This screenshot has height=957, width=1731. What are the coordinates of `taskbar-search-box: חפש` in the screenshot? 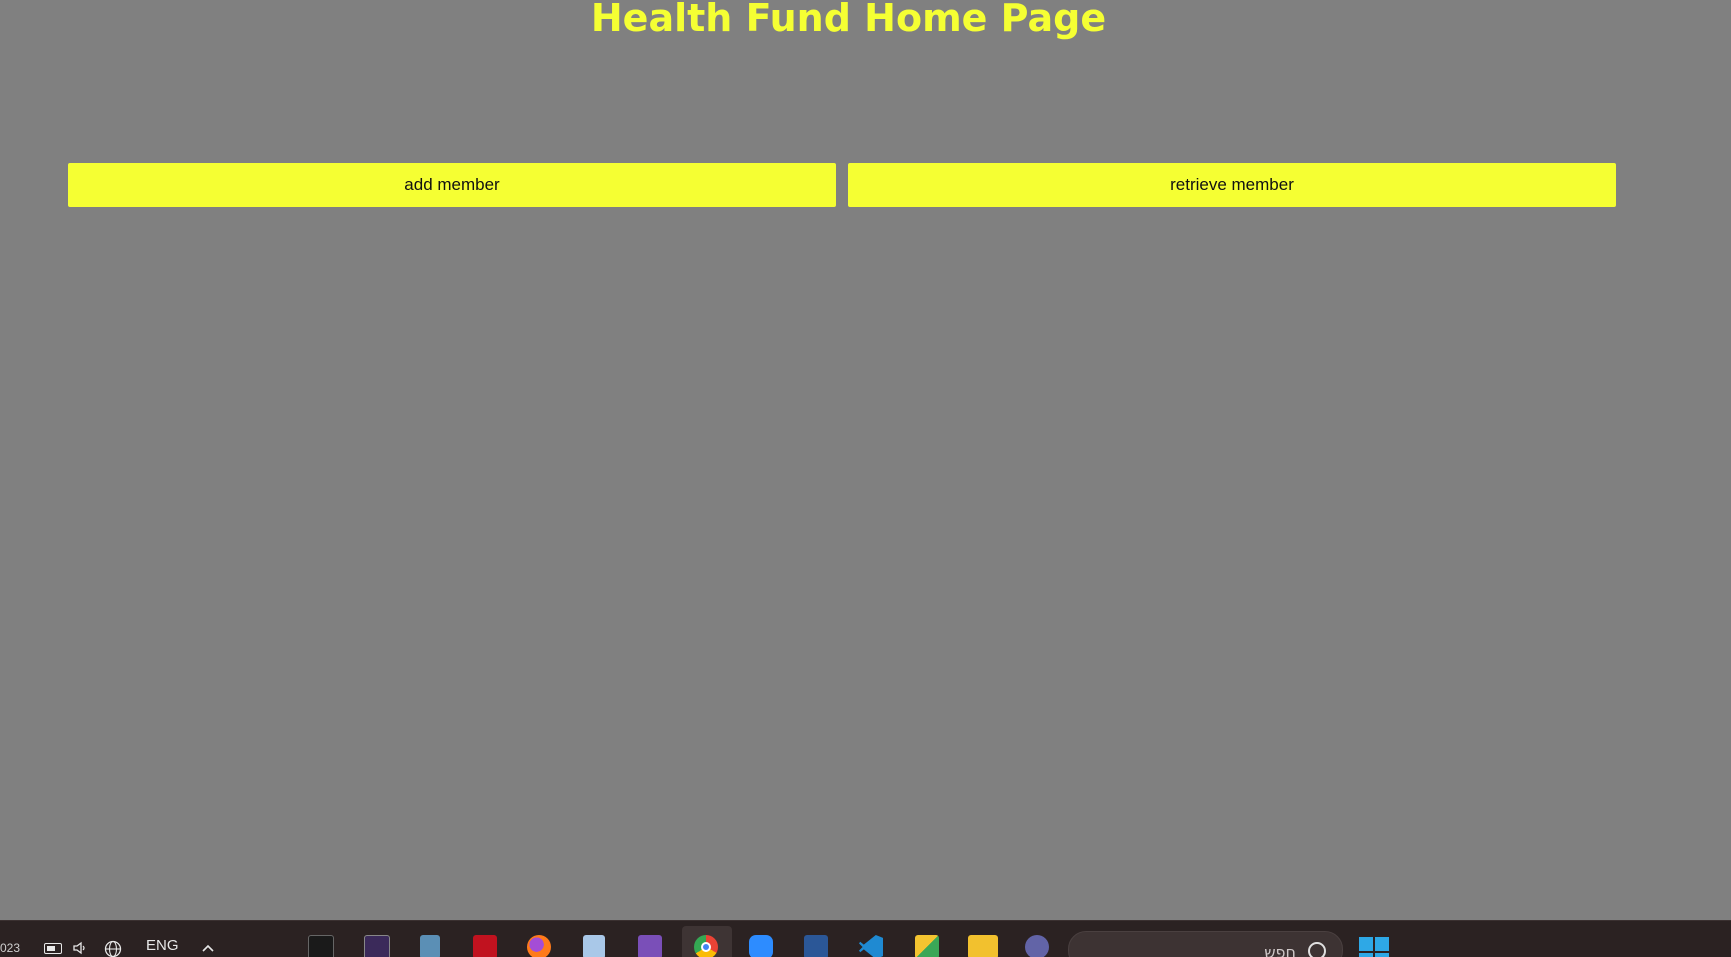 It's located at (1205, 944).